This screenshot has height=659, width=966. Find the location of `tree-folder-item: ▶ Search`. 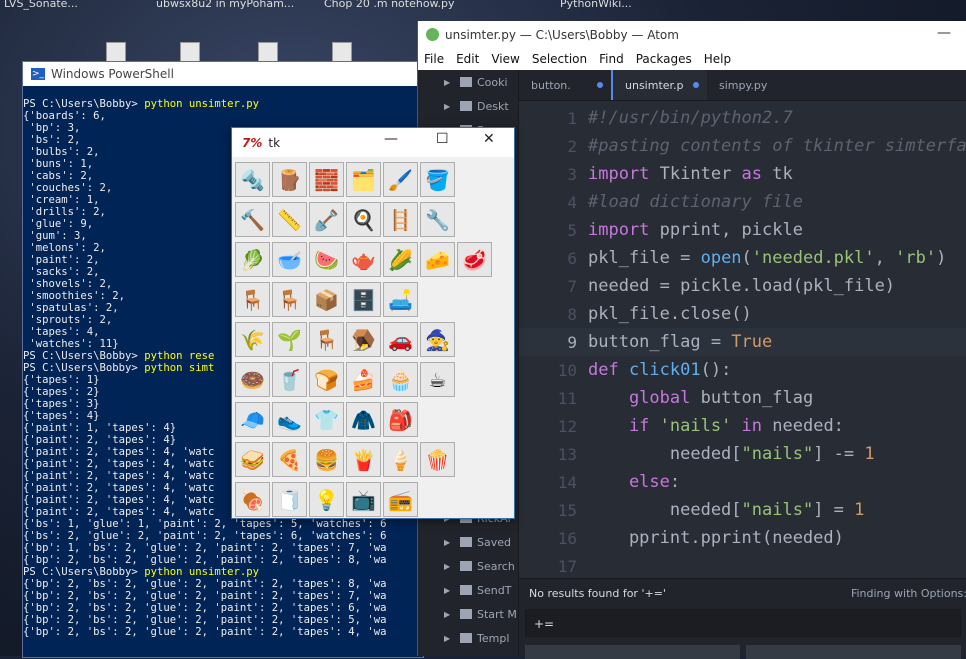

tree-folder-item: ▶ Search is located at coordinates (467, 566).